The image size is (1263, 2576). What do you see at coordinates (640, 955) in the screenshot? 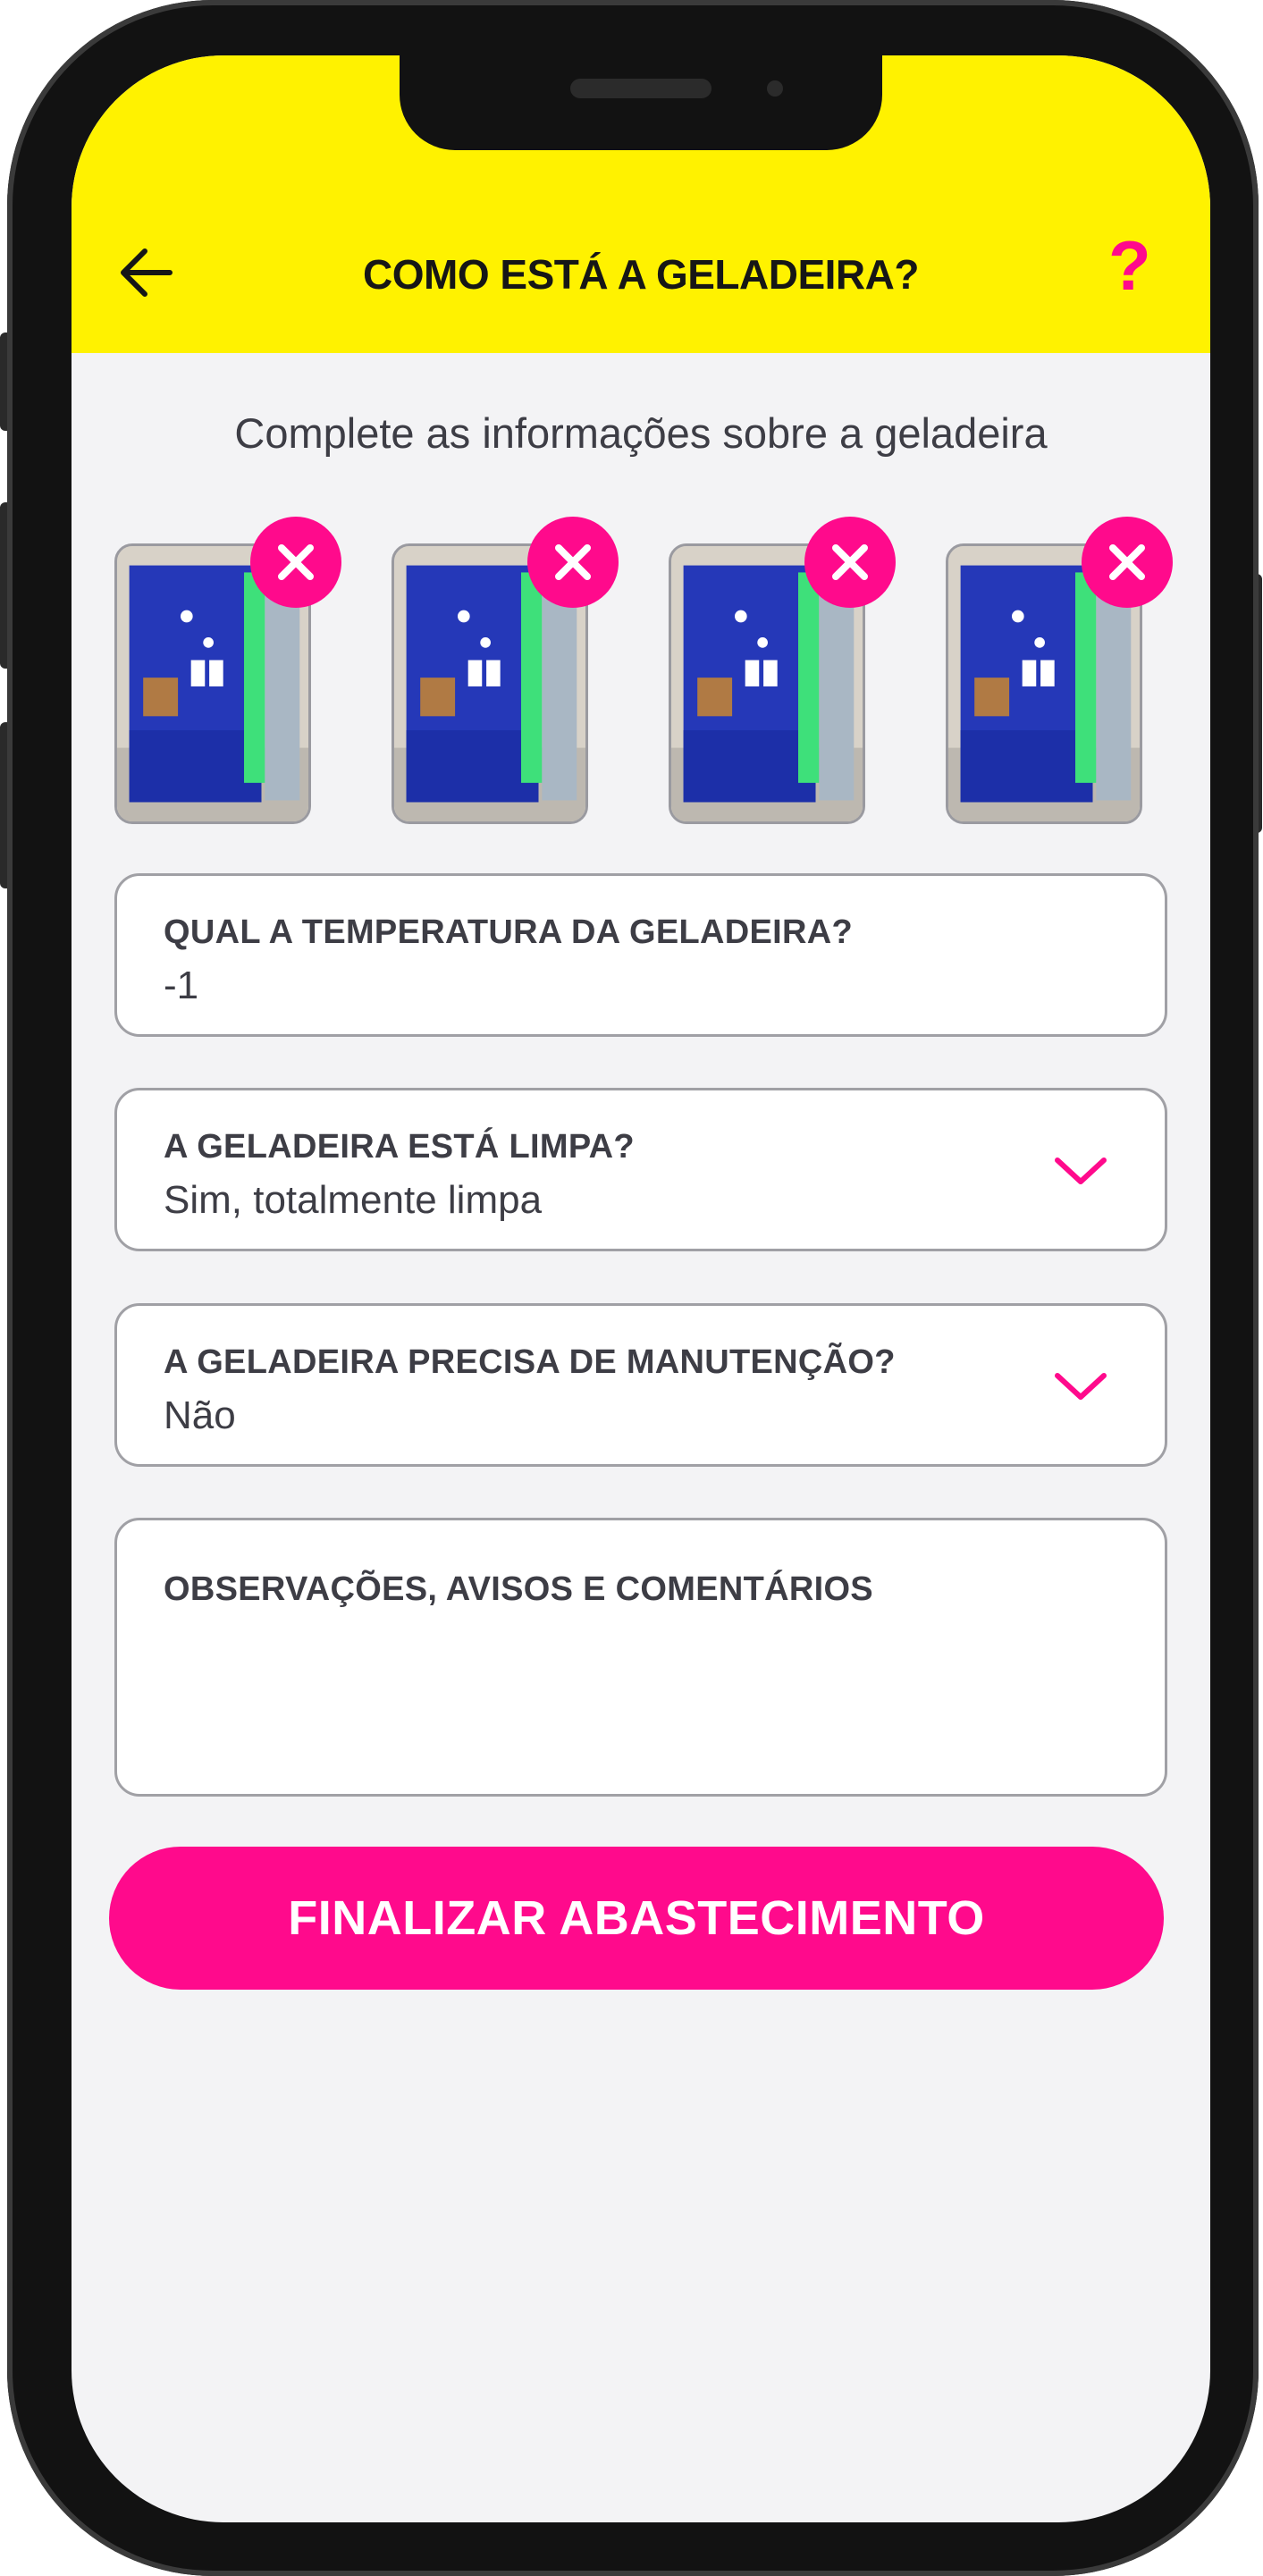
I see `temperature-field: QUAL A TEMPERATURA DA GELADEIRA? -1` at bounding box center [640, 955].